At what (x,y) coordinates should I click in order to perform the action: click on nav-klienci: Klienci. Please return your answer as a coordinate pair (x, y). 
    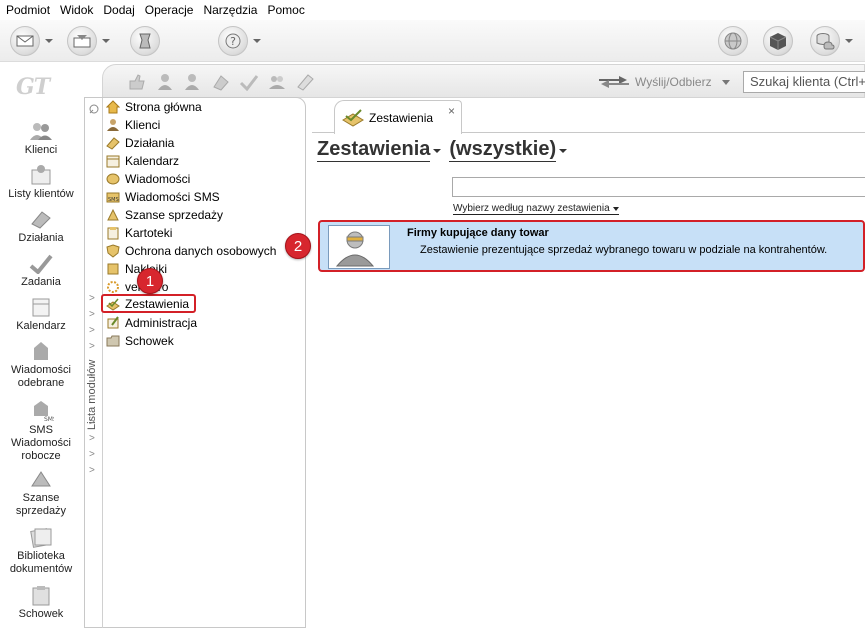
    Looking at the image, I should click on (41, 138).